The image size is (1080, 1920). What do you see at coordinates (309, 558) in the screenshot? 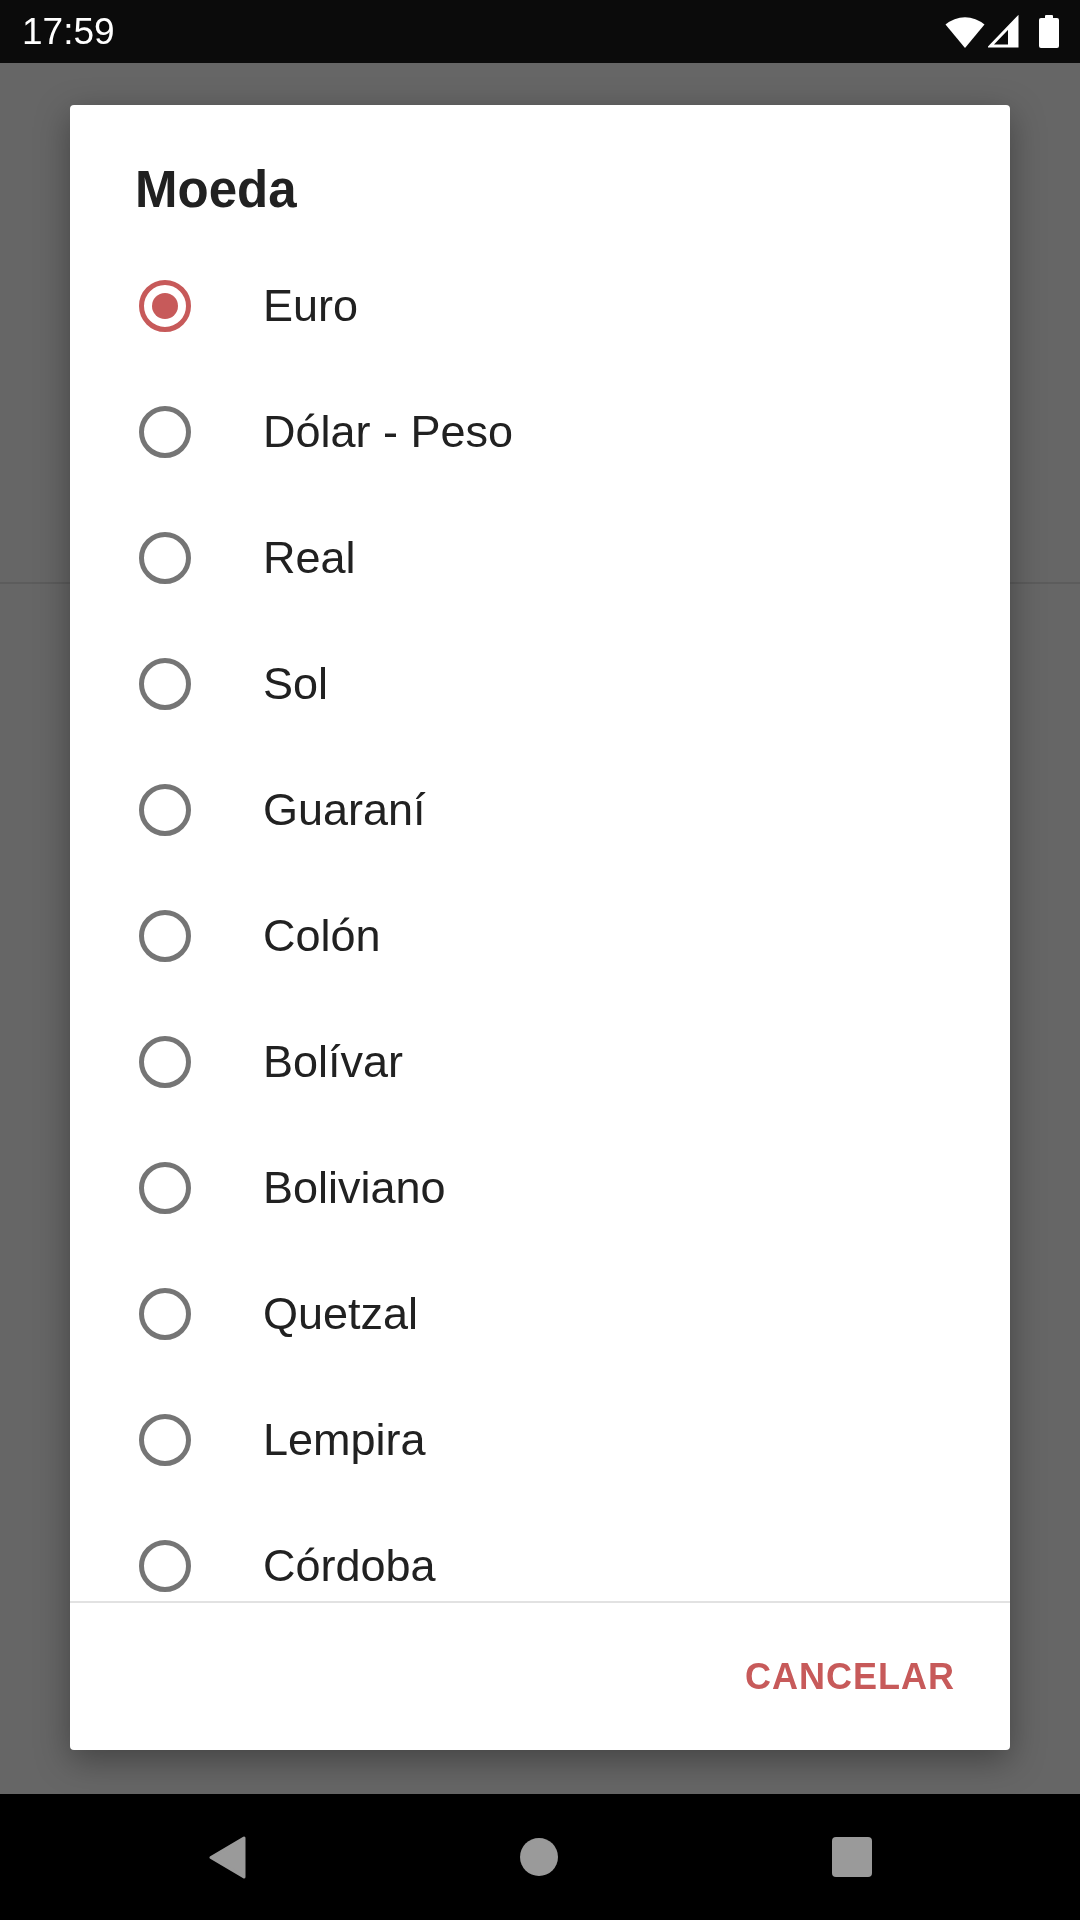
I see `option-label: Real` at bounding box center [309, 558].